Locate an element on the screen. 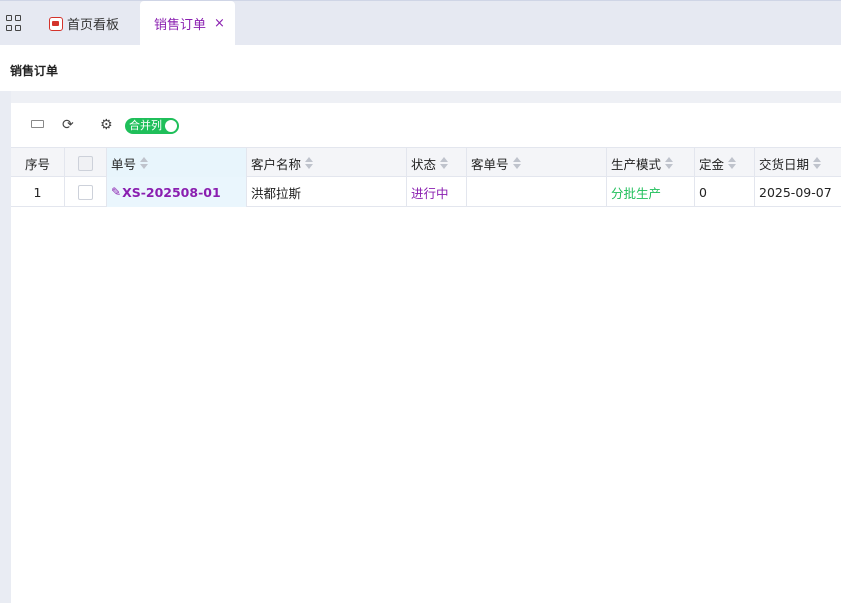 The width and height of the screenshot is (841, 603). col-header-customer-order-no: 客单号 is located at coordinates (537, 163).